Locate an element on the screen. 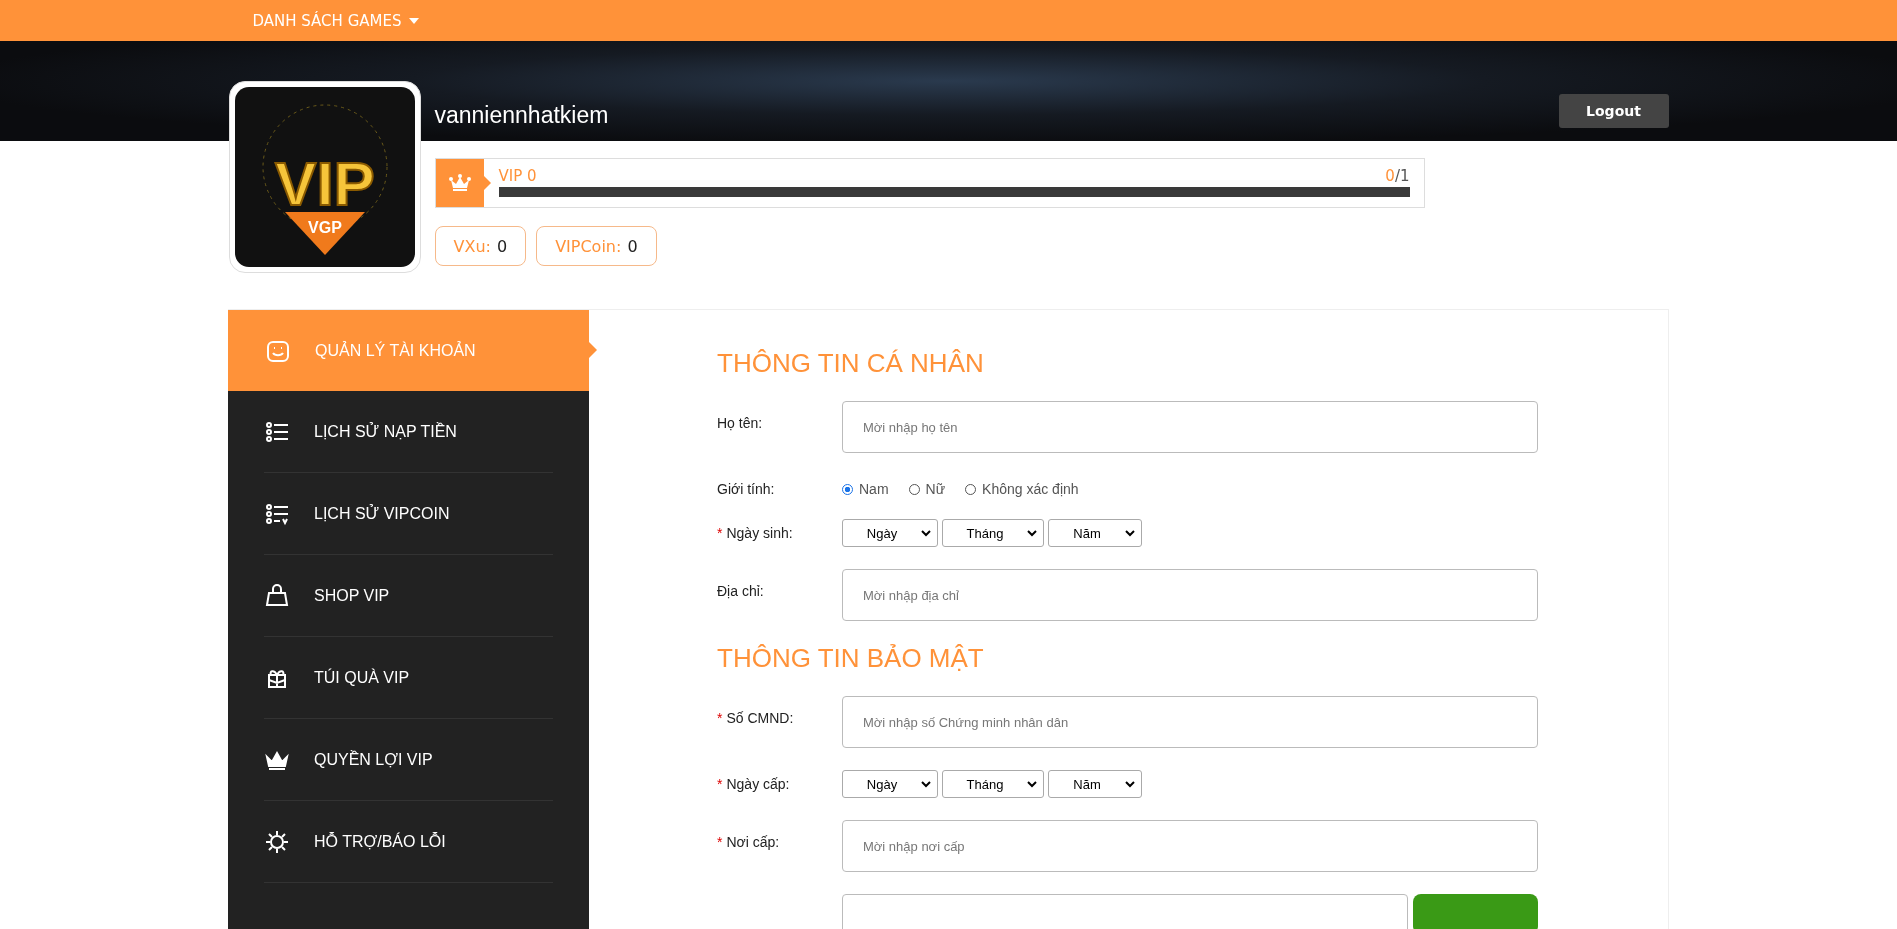 The image size is (1897, 929). field-label: * Số CMND: is located at coordinates (756, 717).